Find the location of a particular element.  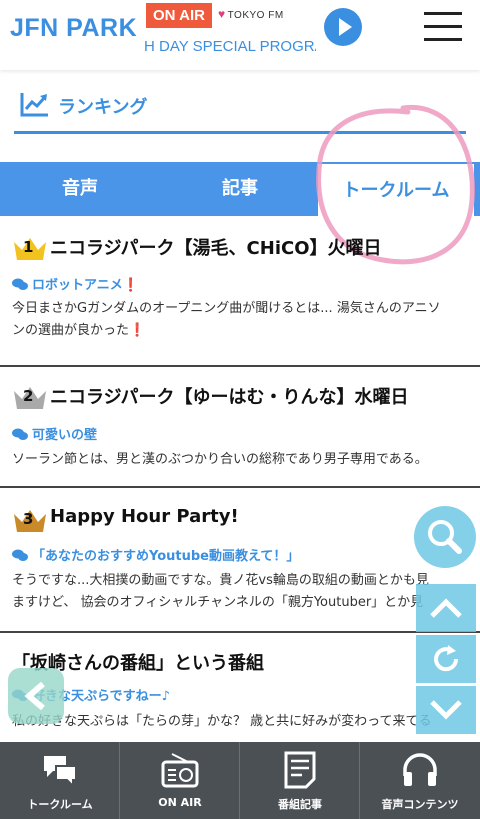

excerpt-line: ますけど、 協会のオフィシャルチャンネルの「親方Youtuber」とか見 is located at coordinates (218, 602).